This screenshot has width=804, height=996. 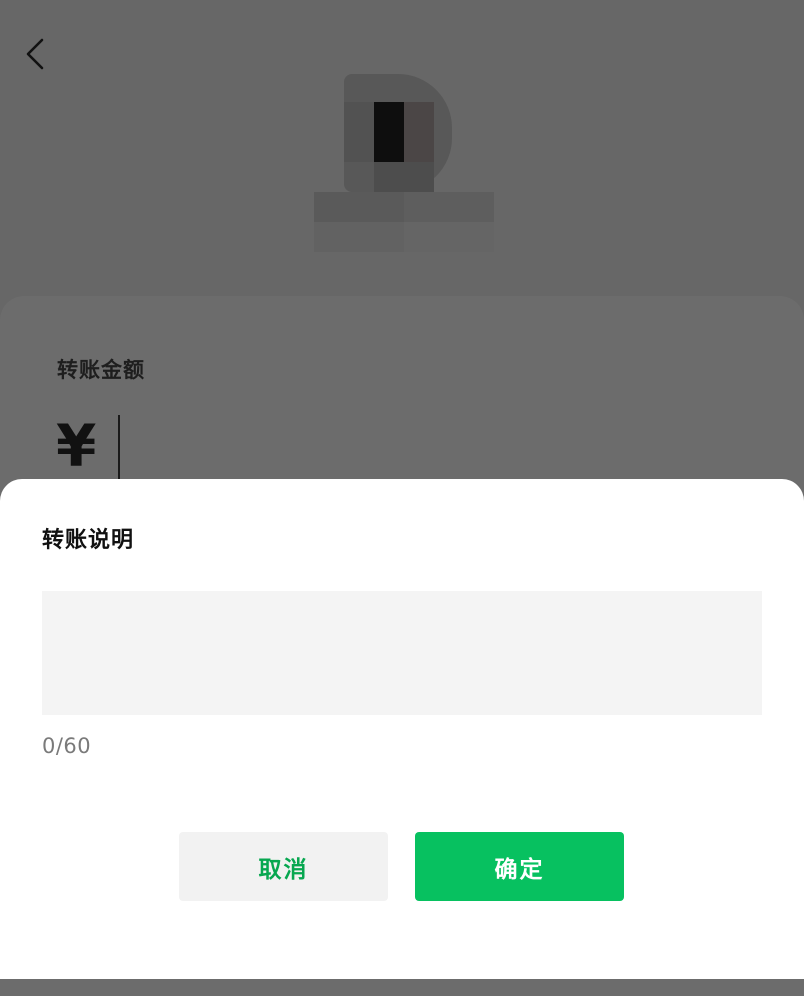 What do you see at coordinates (402, 653) in the screenshot?
I see `transfer-note-input` at bounding box center [402, 653].